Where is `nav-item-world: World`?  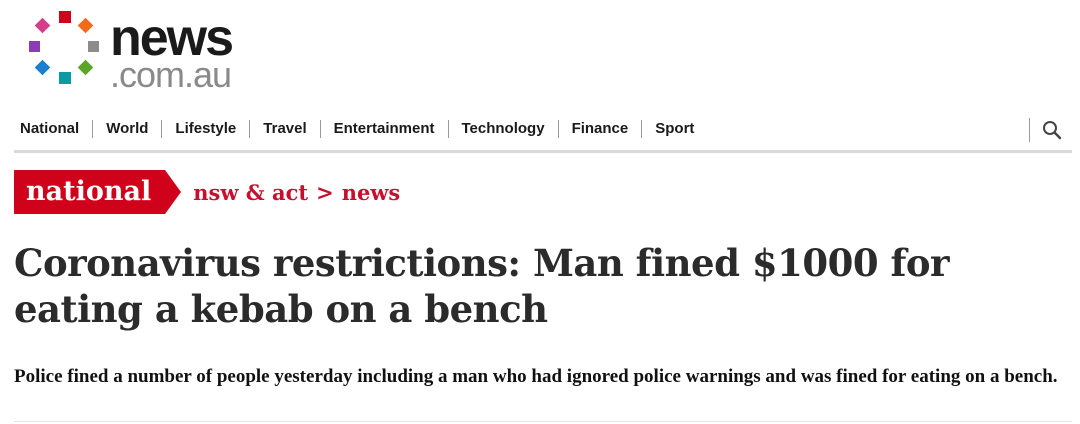
nav-item-world: World is located at coordinates (126, 129).